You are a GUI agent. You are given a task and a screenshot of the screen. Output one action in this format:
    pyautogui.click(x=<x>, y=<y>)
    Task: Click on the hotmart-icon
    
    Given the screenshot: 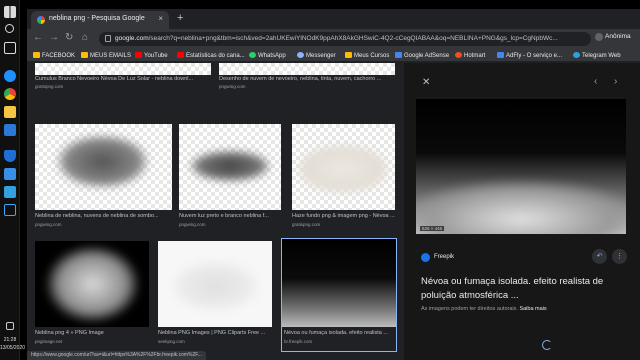 What is the action you would take?
    pyautogui.click(x=458, y=55)
    